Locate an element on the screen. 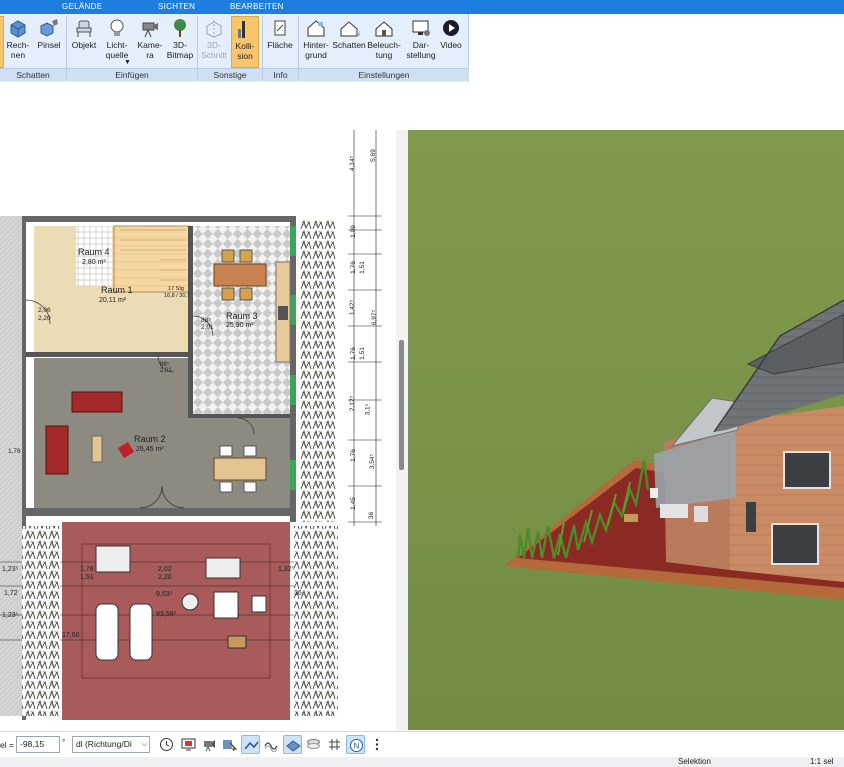  more-button is located at coordinates (377, 744).